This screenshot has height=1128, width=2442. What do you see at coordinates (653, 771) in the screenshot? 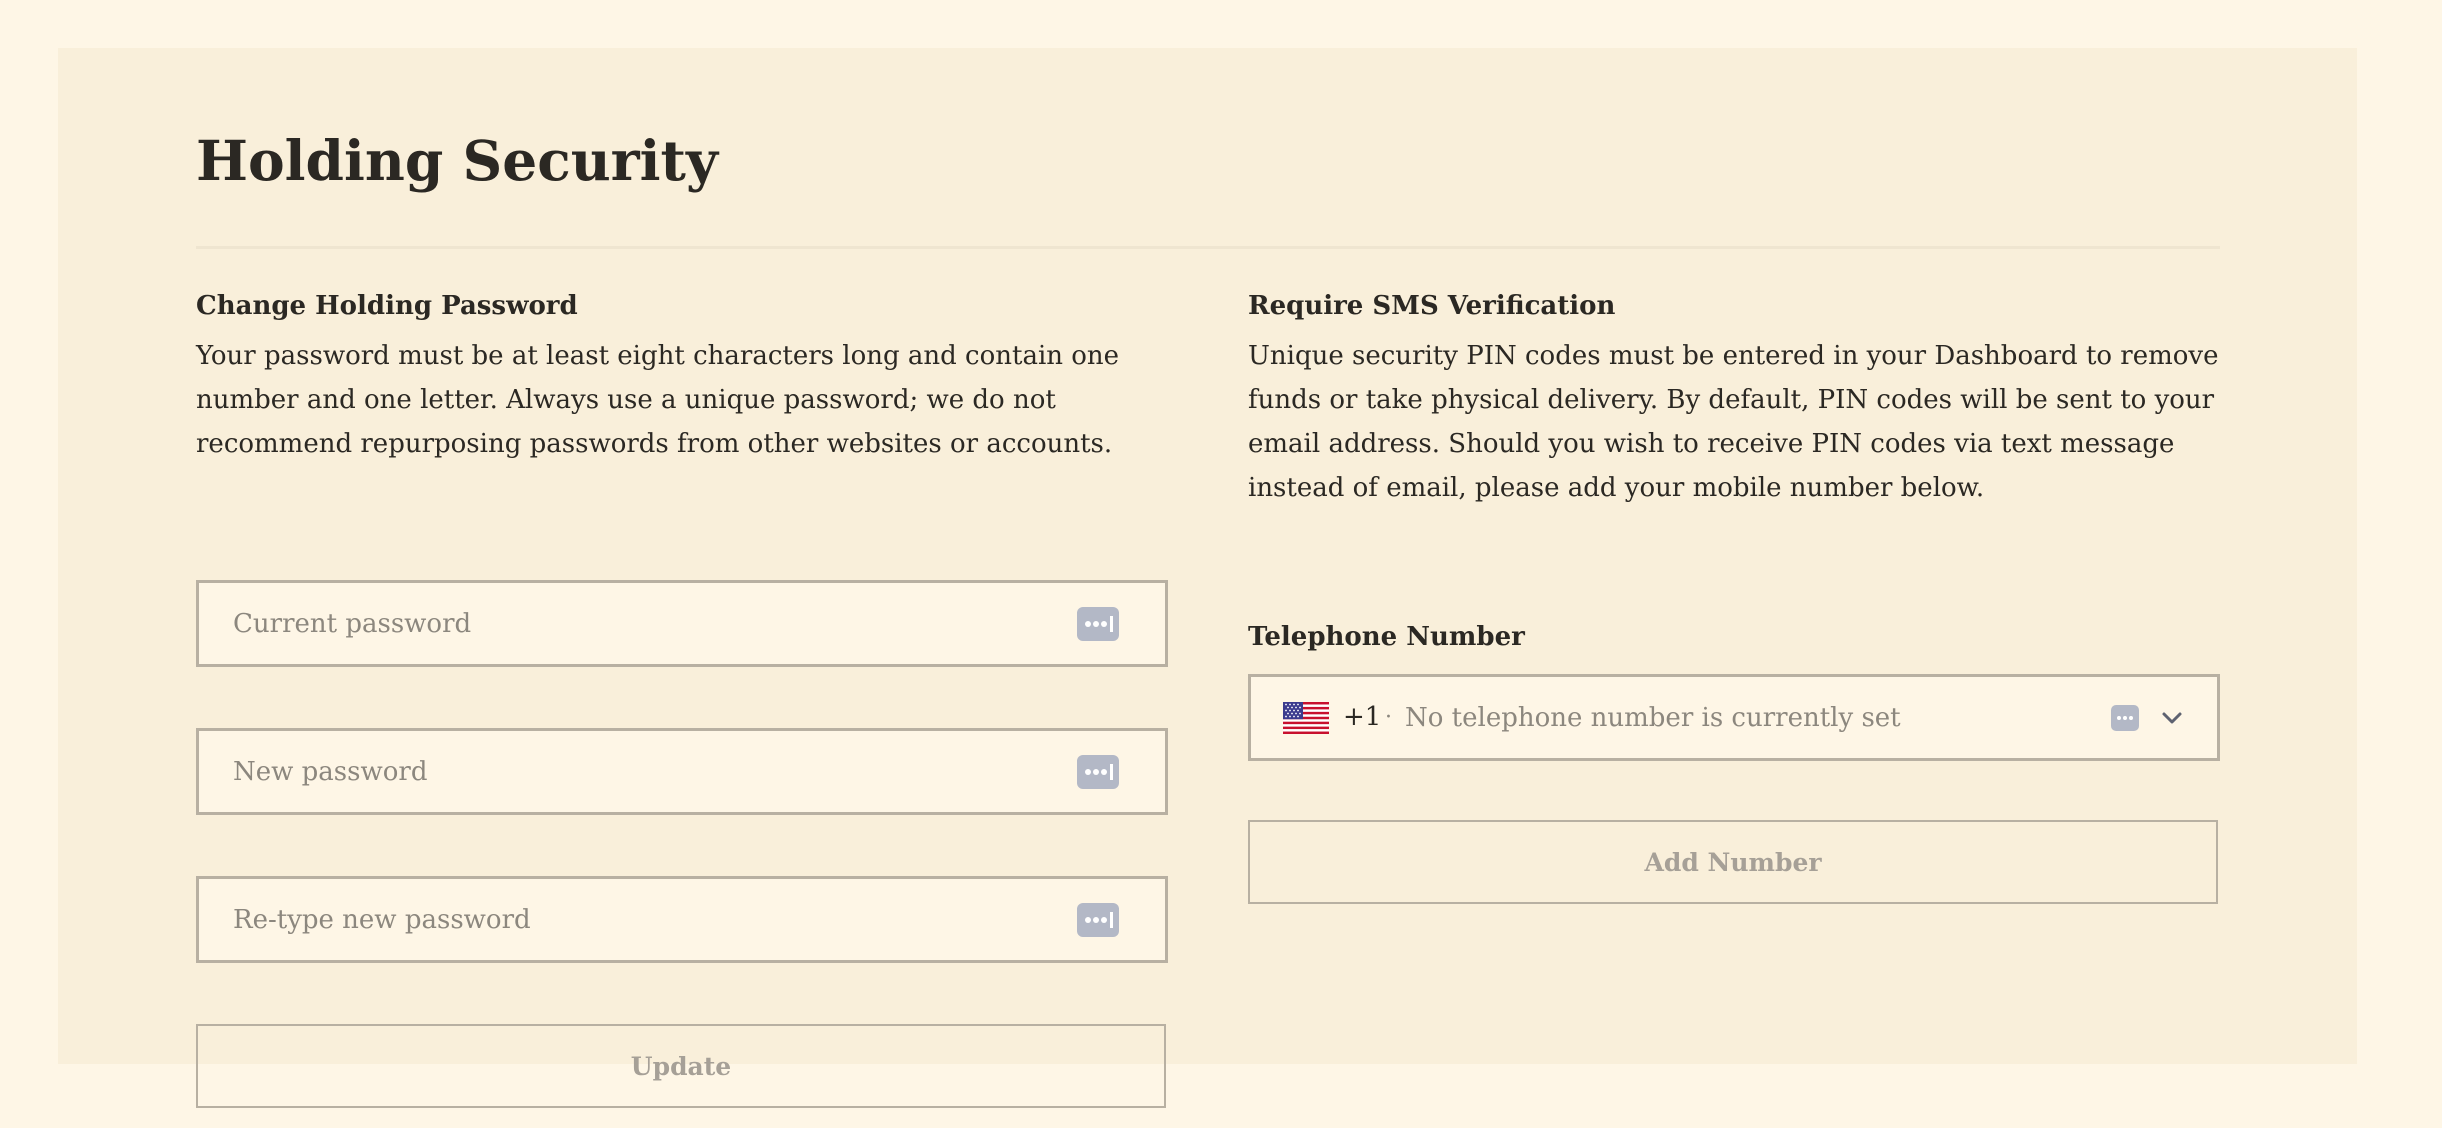
I see `new-password-input` at bounding box center [653, 771].